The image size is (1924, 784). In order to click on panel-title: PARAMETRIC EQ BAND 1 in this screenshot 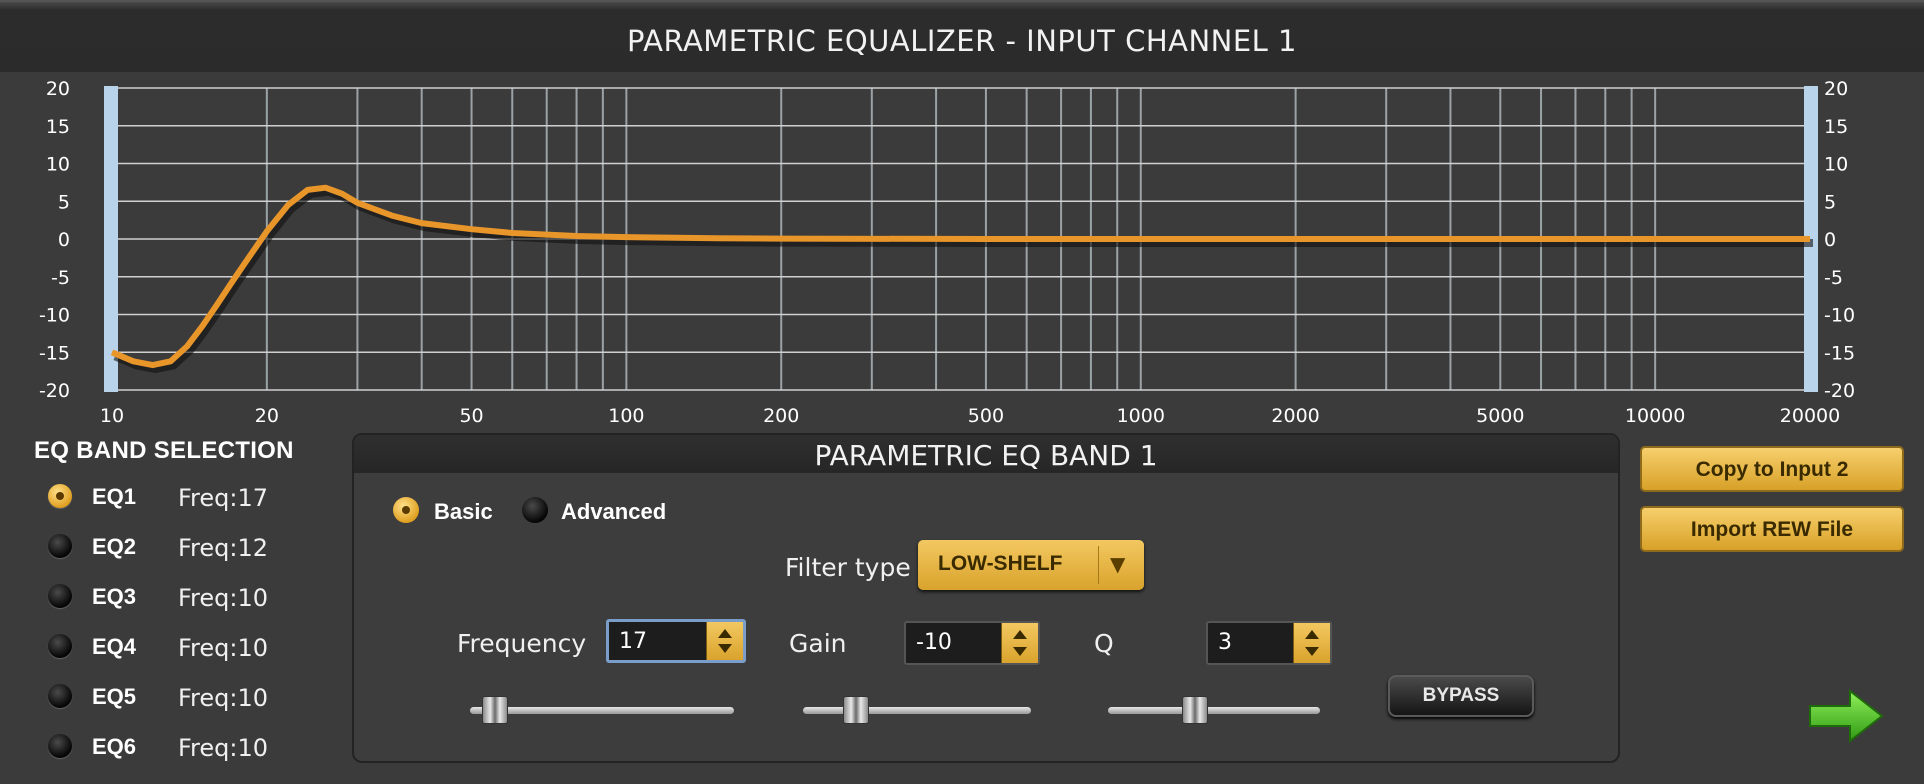, I will do `click(986, 455)`.